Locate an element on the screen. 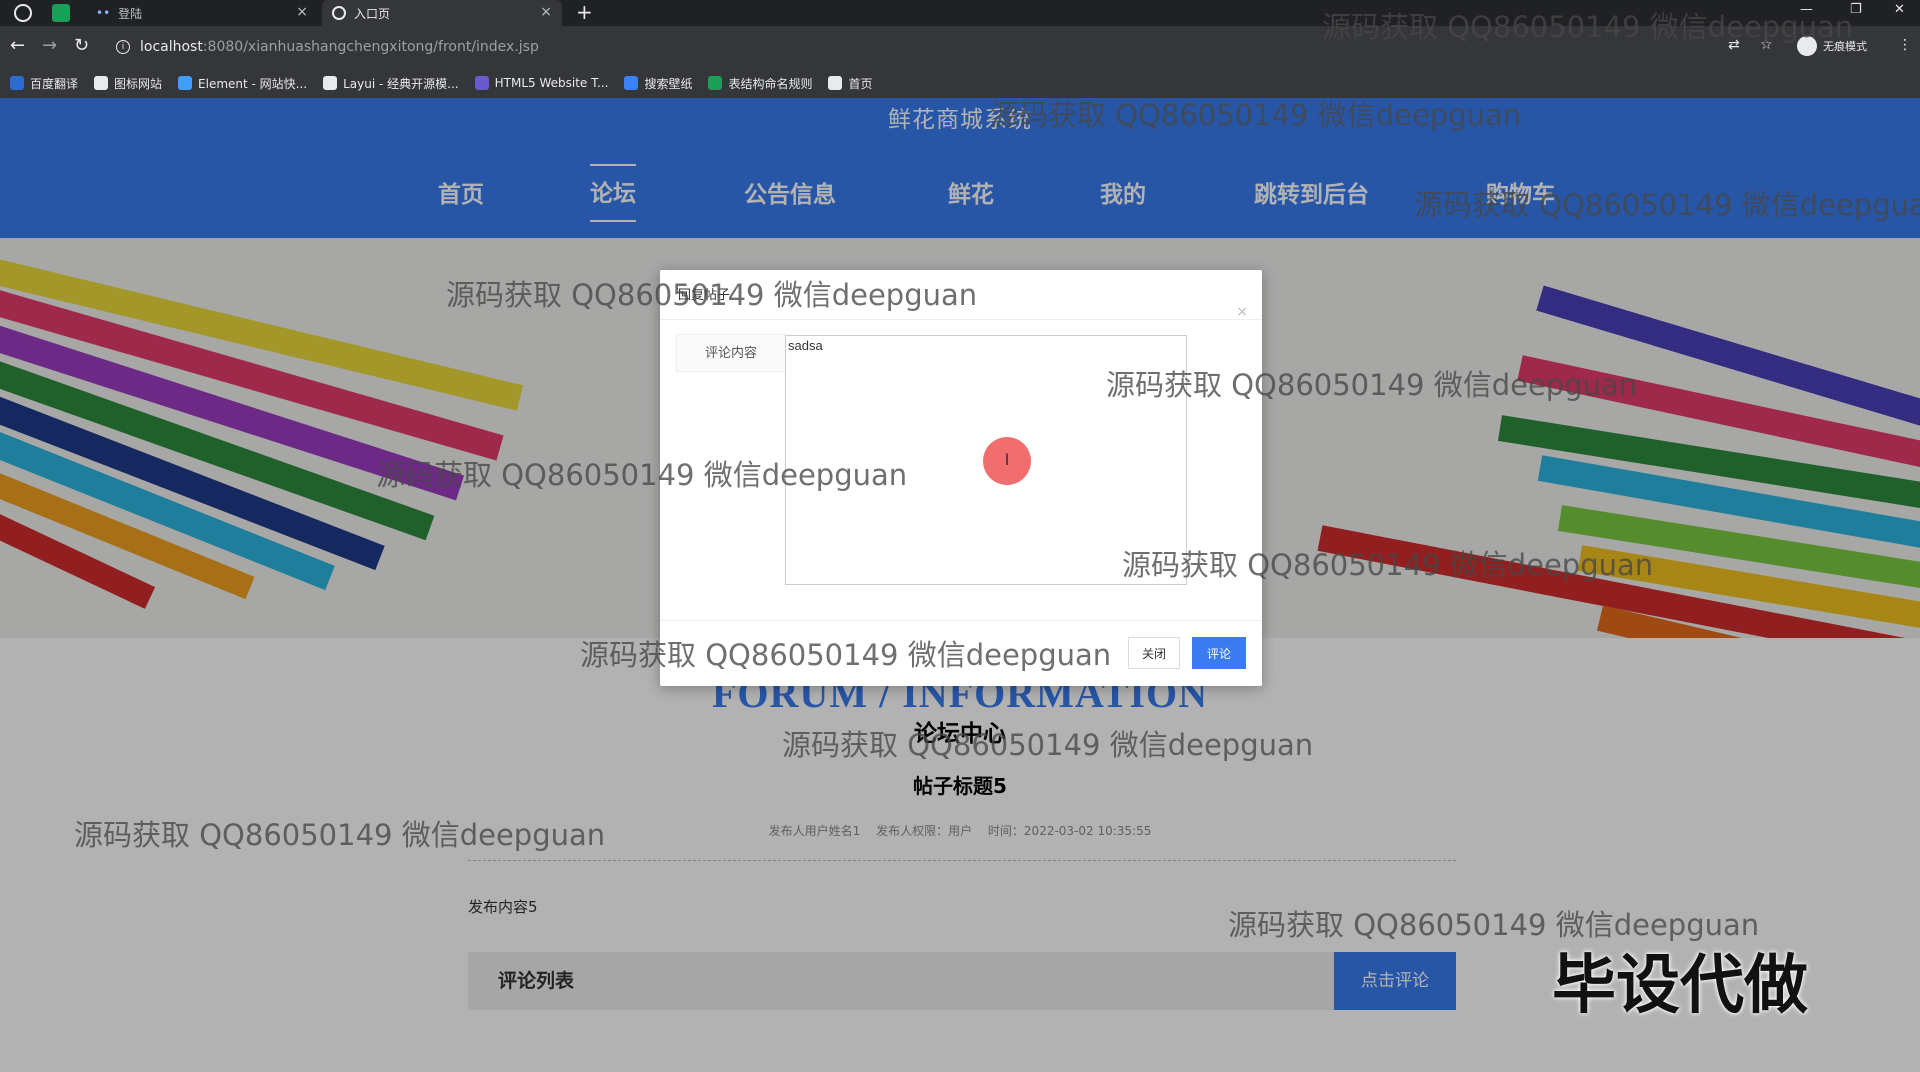 Image resolution: width=1920 pixels, height=1072 pixels. browser-tab-bar: •• 登陆 × 入口页 × + — ❐ ✕ is located at coordinates (960, 13).